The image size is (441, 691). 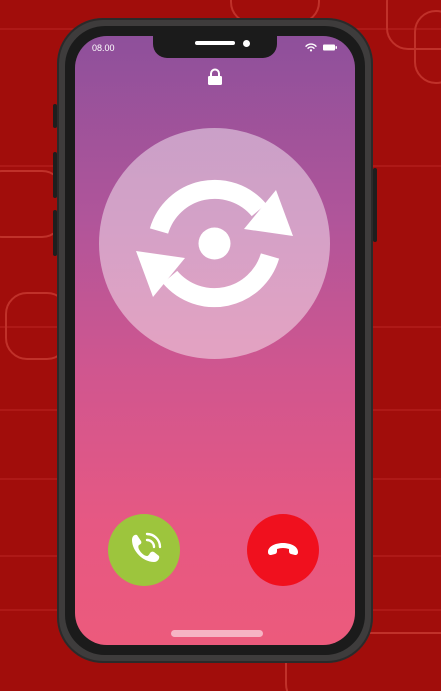 What do you see at coordinates (246, 43) in the screenshot?
I see `front-camera` at bounding box center [246, 43].